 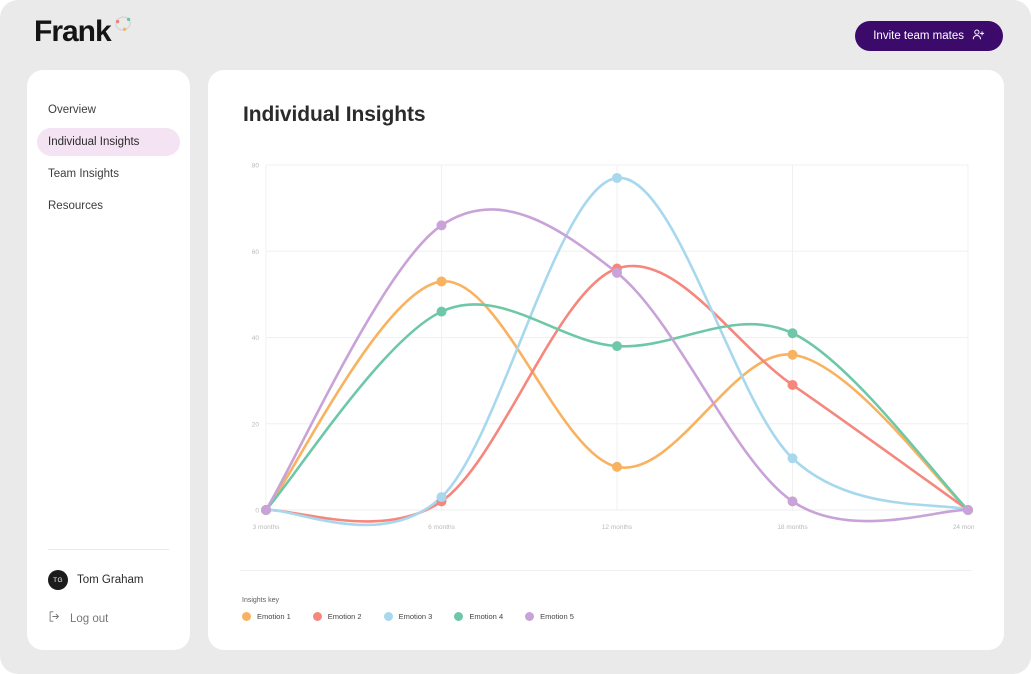 What do you see at coordinates (54, 619) in the screenshot?
I see `logout-icon` at bounding box center [54, 619].